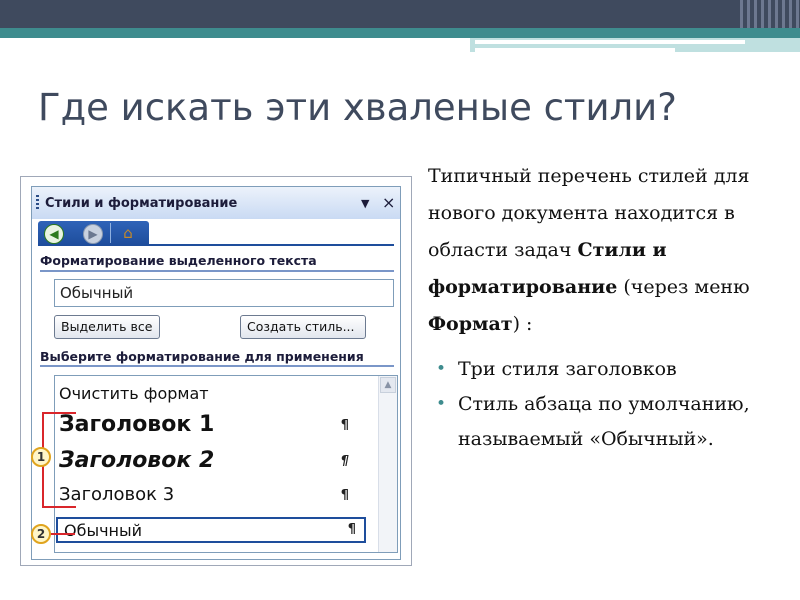 The image size is (800, 600). I want to click on list-item-heading-1: Заголовок 1 ¶, so click(217, 424).